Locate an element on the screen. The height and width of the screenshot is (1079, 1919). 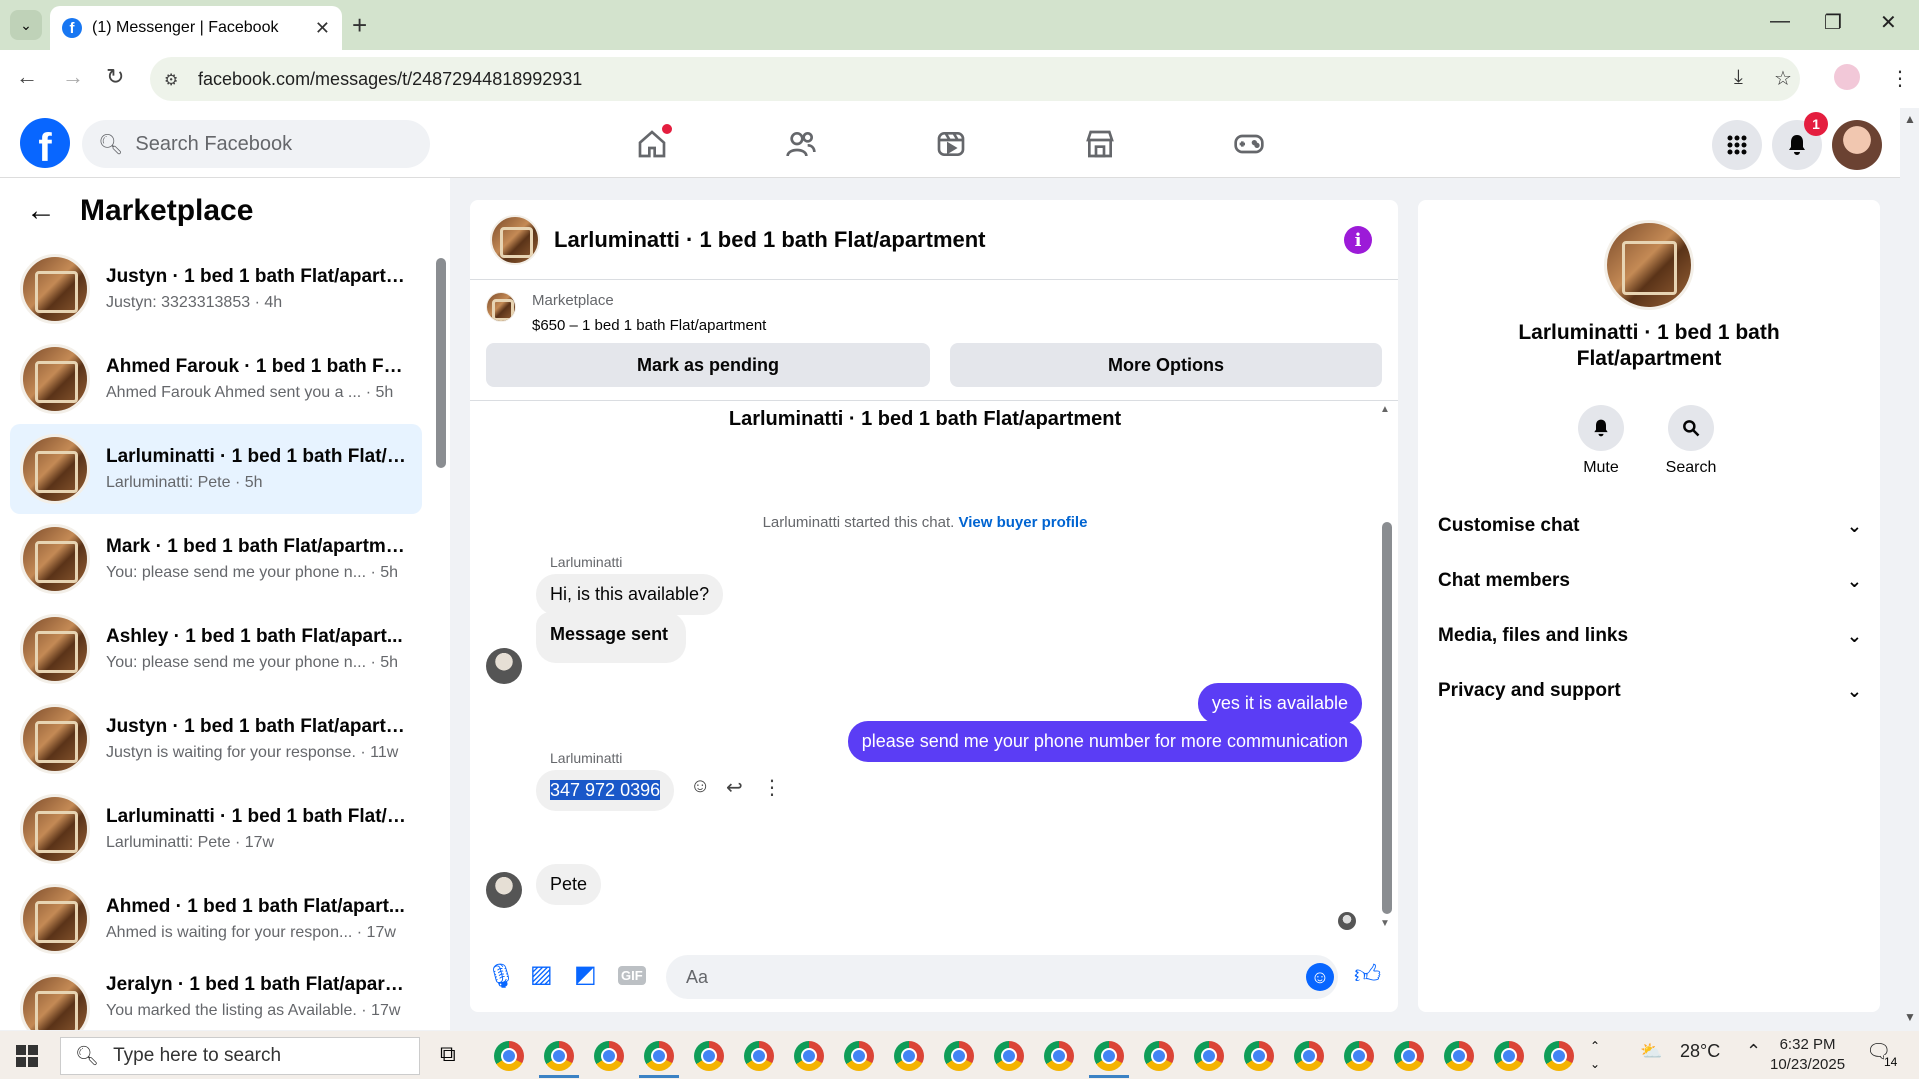
like-thumbs-up-icon: 👍︎ is located at coordinates (1367, 974).